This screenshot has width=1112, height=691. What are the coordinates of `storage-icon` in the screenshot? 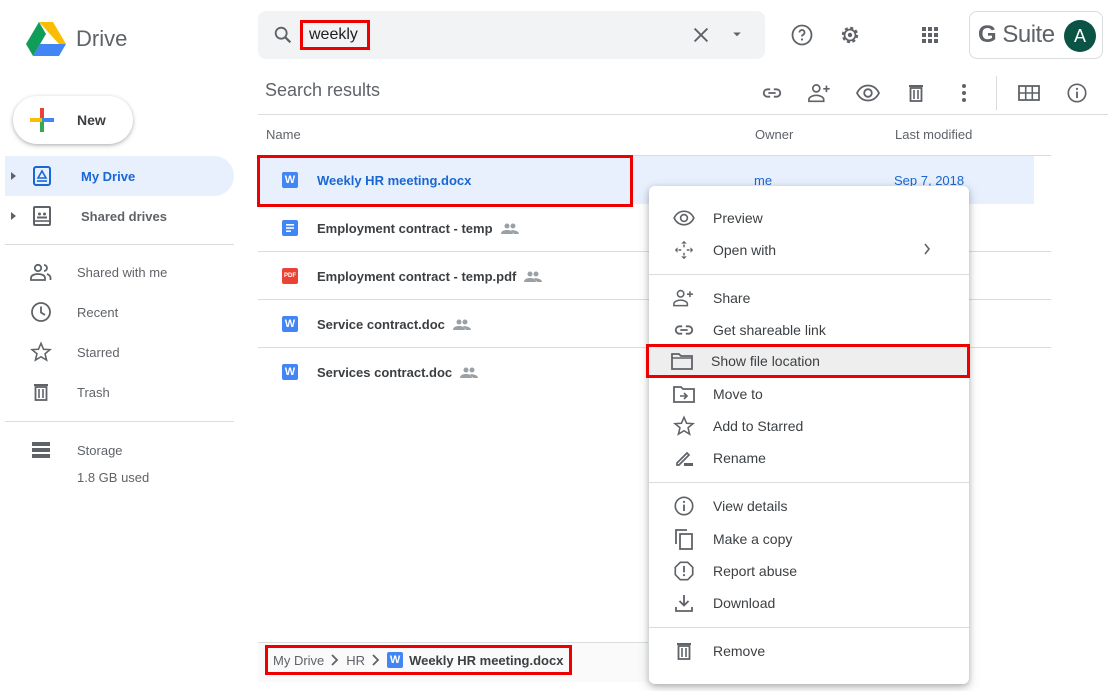 It's located at (41, 450).